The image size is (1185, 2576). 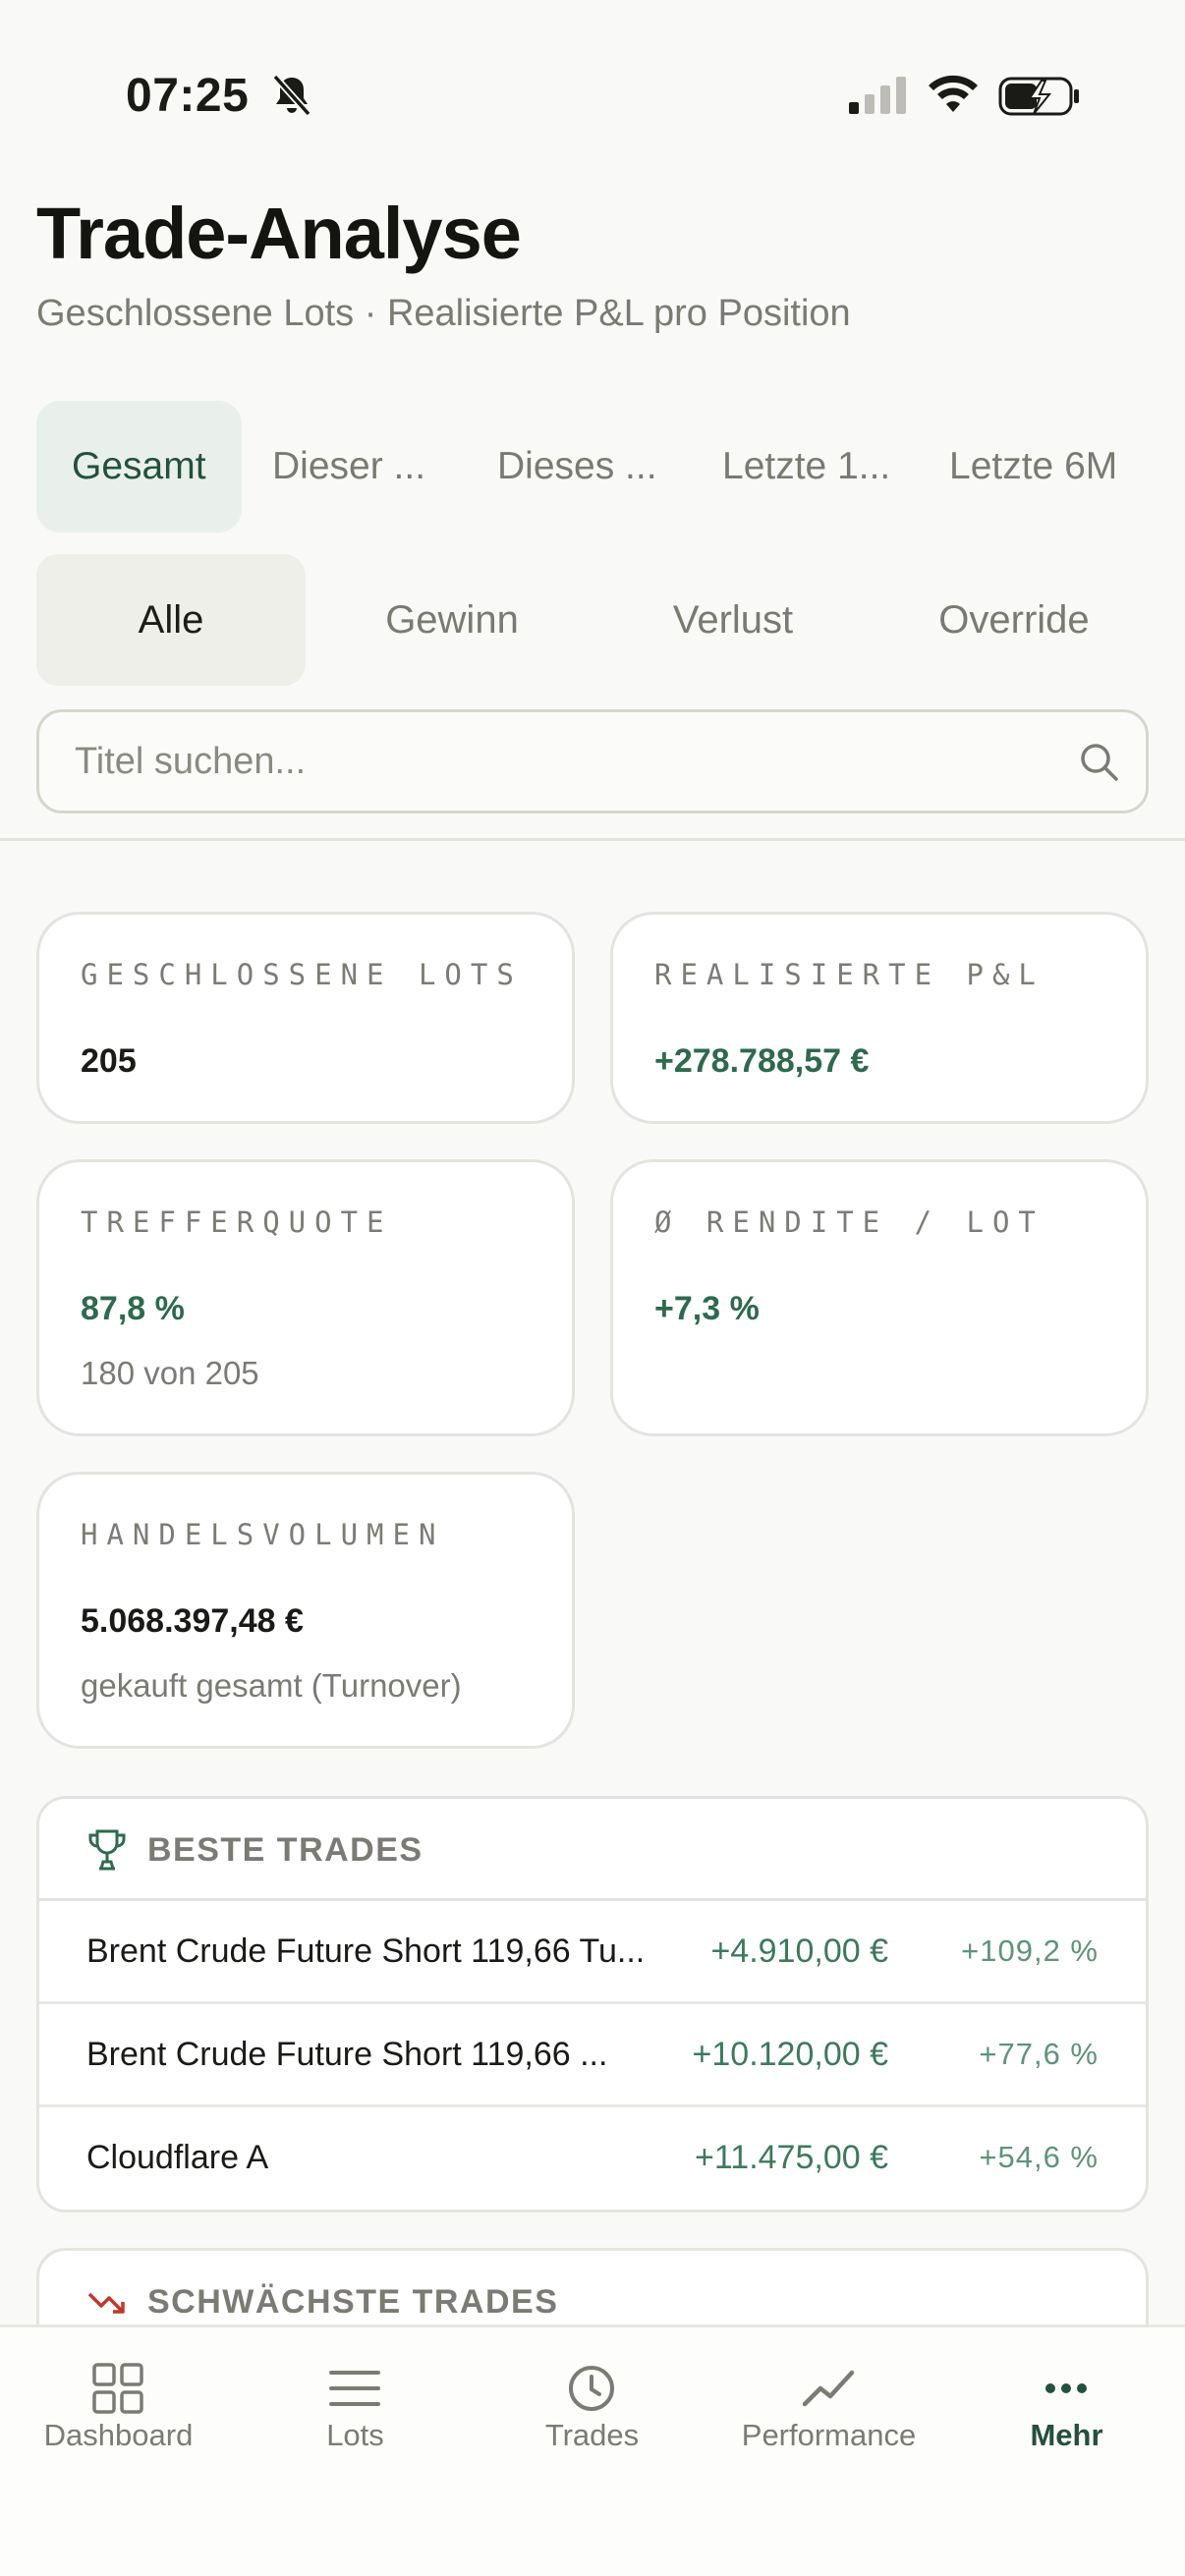 I want to click on nav-trades: Trades, so click(x=592, y=2396).